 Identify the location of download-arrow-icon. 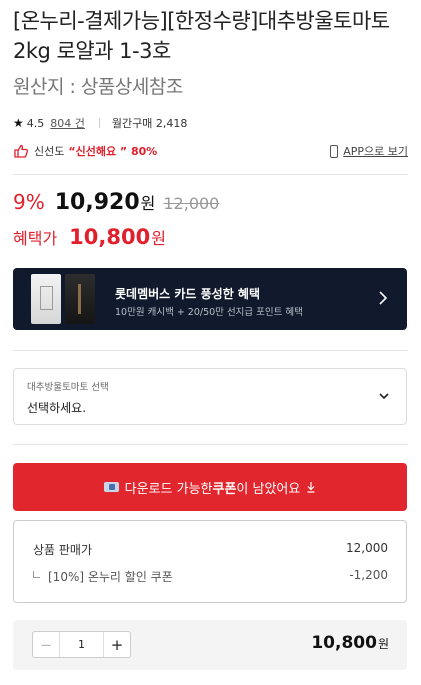
(311, 487).